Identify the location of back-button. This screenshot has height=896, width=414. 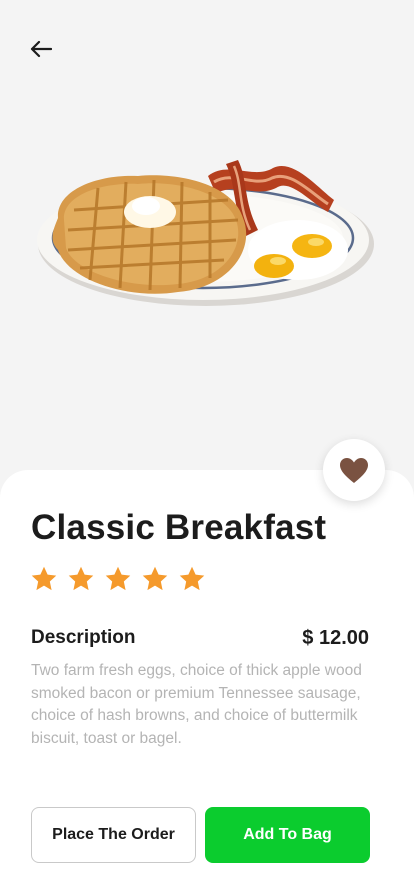
(41, 49).